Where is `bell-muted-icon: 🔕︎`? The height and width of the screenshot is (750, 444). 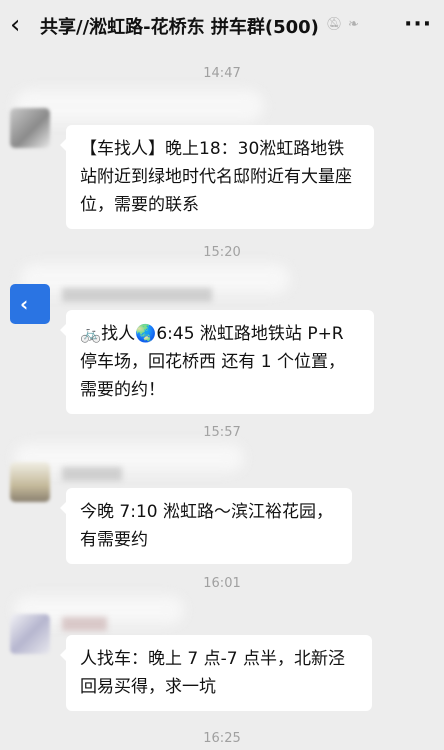
bell-muted-icon: 🔕︎ is located at coordinates (334, 24).